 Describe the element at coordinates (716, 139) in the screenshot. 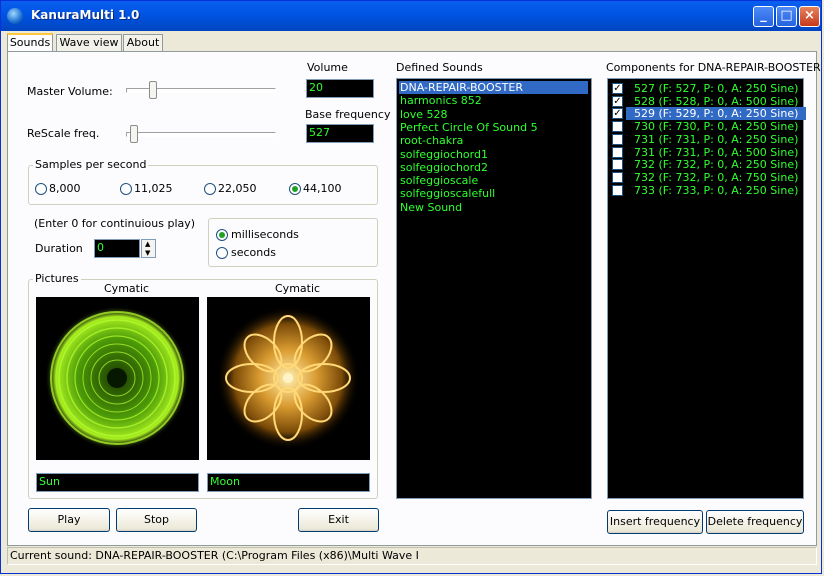

I see `component-list-item: 731 (F: 731, P: 0, A: 250 Sine)` at that location.